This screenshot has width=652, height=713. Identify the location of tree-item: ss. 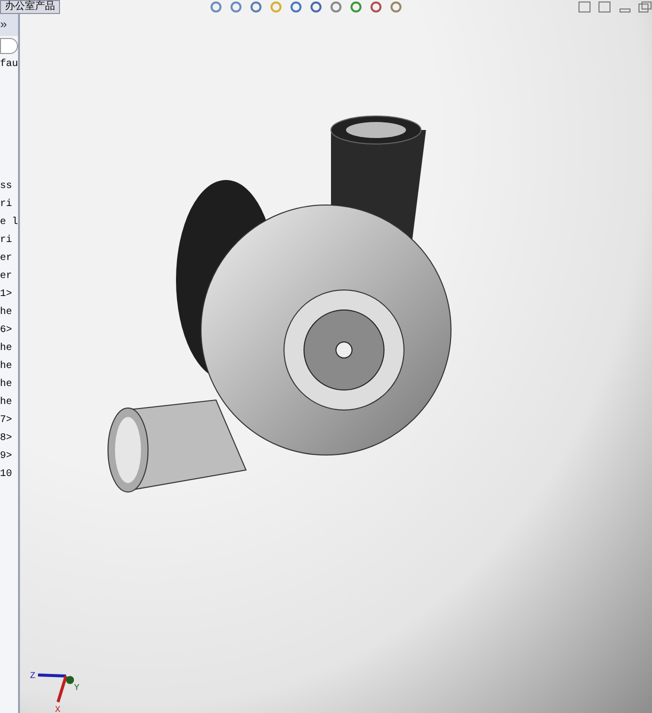
(9, 187).